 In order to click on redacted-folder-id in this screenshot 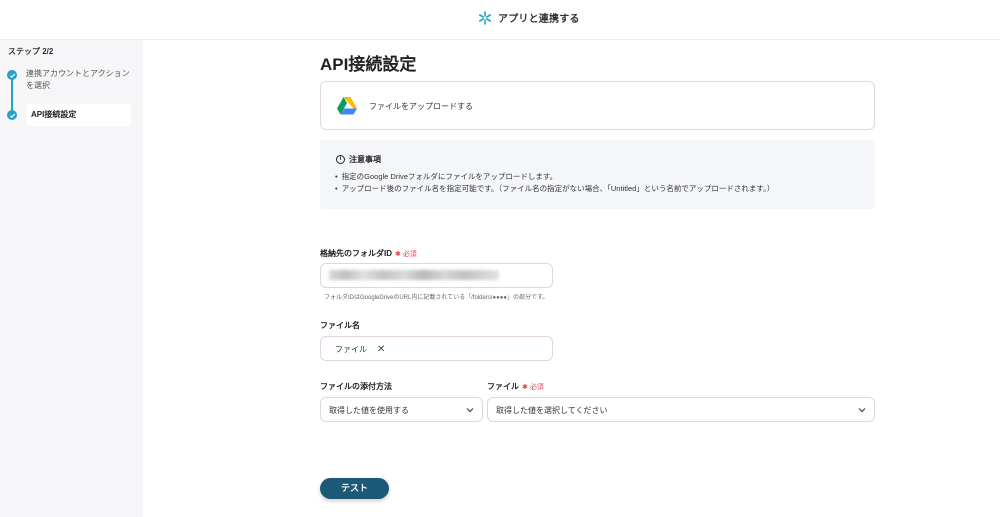, I will do `click(414, 275)`.